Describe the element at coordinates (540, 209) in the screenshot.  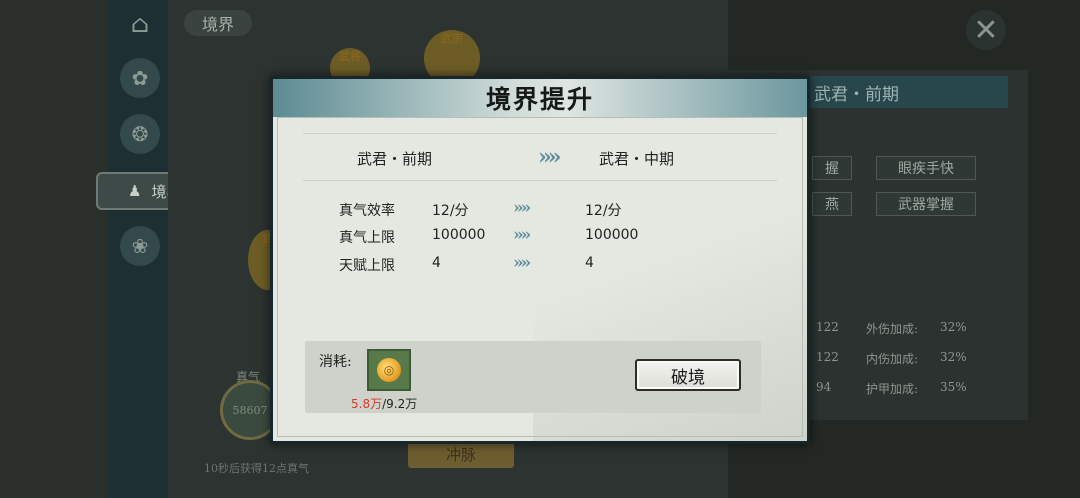
I see `stat-row-qi-efficiency: 真气效率 12/分 »» 12/分` at that location.